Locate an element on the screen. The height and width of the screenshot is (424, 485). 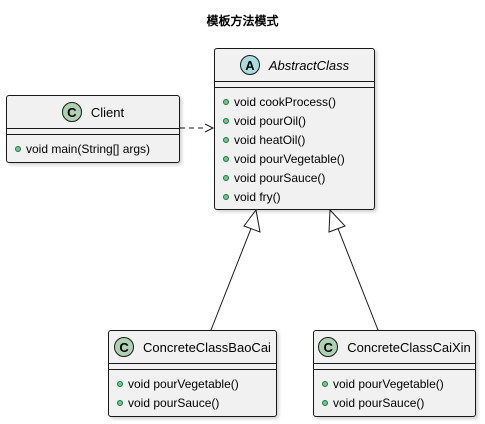
class-header: C ConcreteClassCaiXin is located at coordinates (394, 347).